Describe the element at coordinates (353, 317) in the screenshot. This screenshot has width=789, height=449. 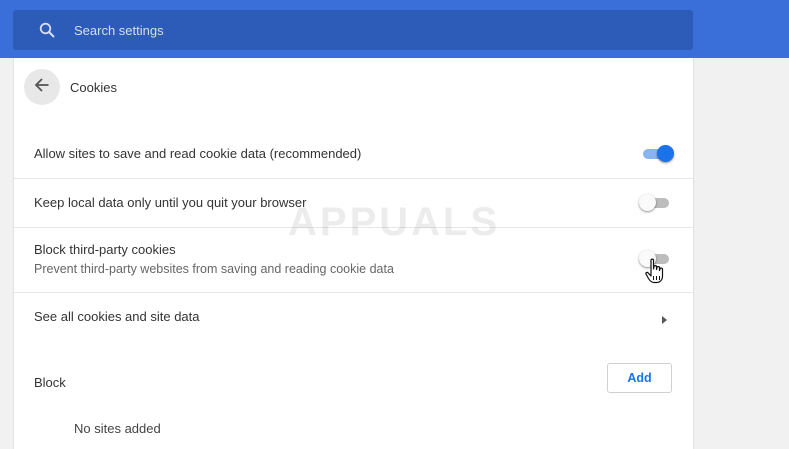
I see `setting-row-see-all-cookies: See all cookies and site data` at that location.